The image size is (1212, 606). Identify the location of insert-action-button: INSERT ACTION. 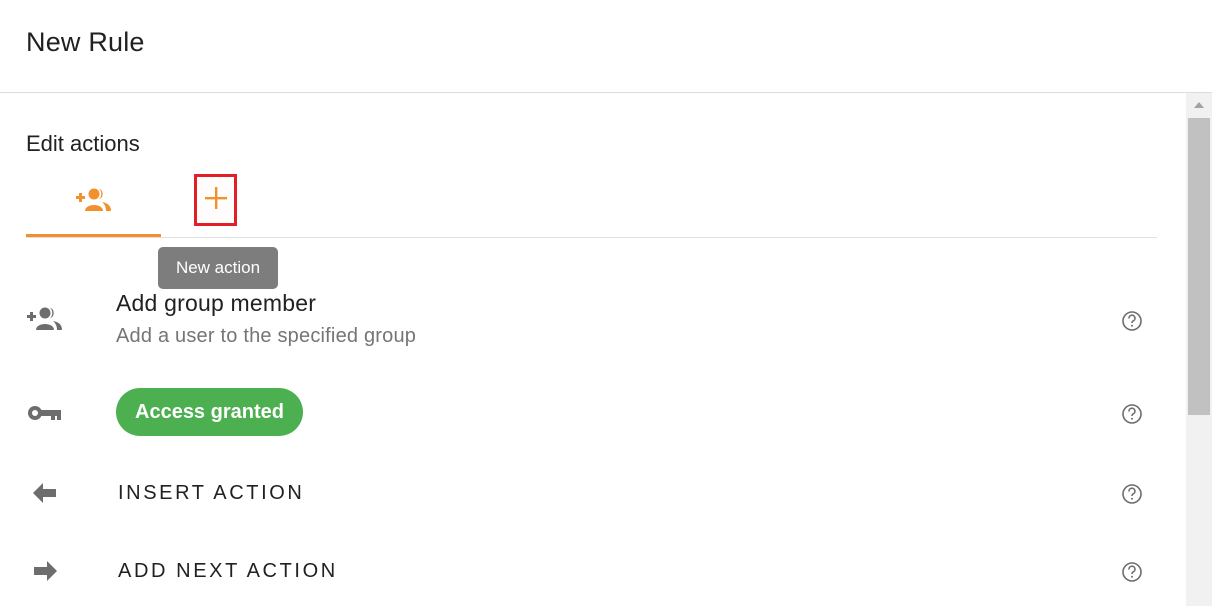
(211, 493).